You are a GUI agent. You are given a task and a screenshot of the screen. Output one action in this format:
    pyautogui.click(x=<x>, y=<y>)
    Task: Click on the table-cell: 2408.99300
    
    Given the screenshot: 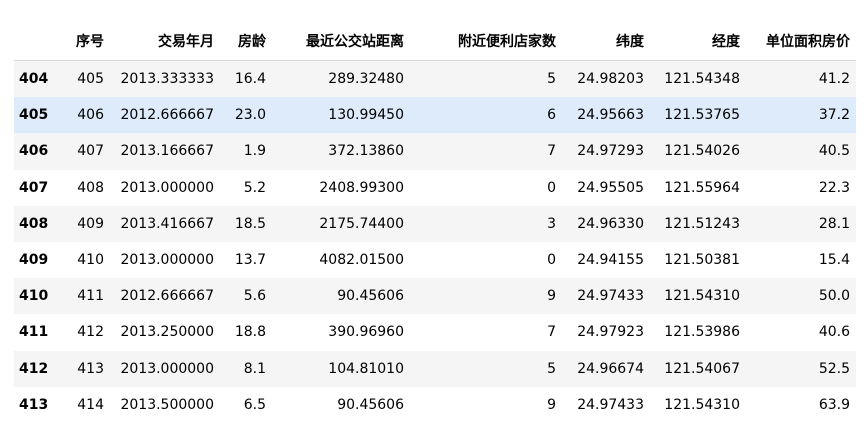 What is the action you would take?
    pyautogui.click(x=361, y=187)
    